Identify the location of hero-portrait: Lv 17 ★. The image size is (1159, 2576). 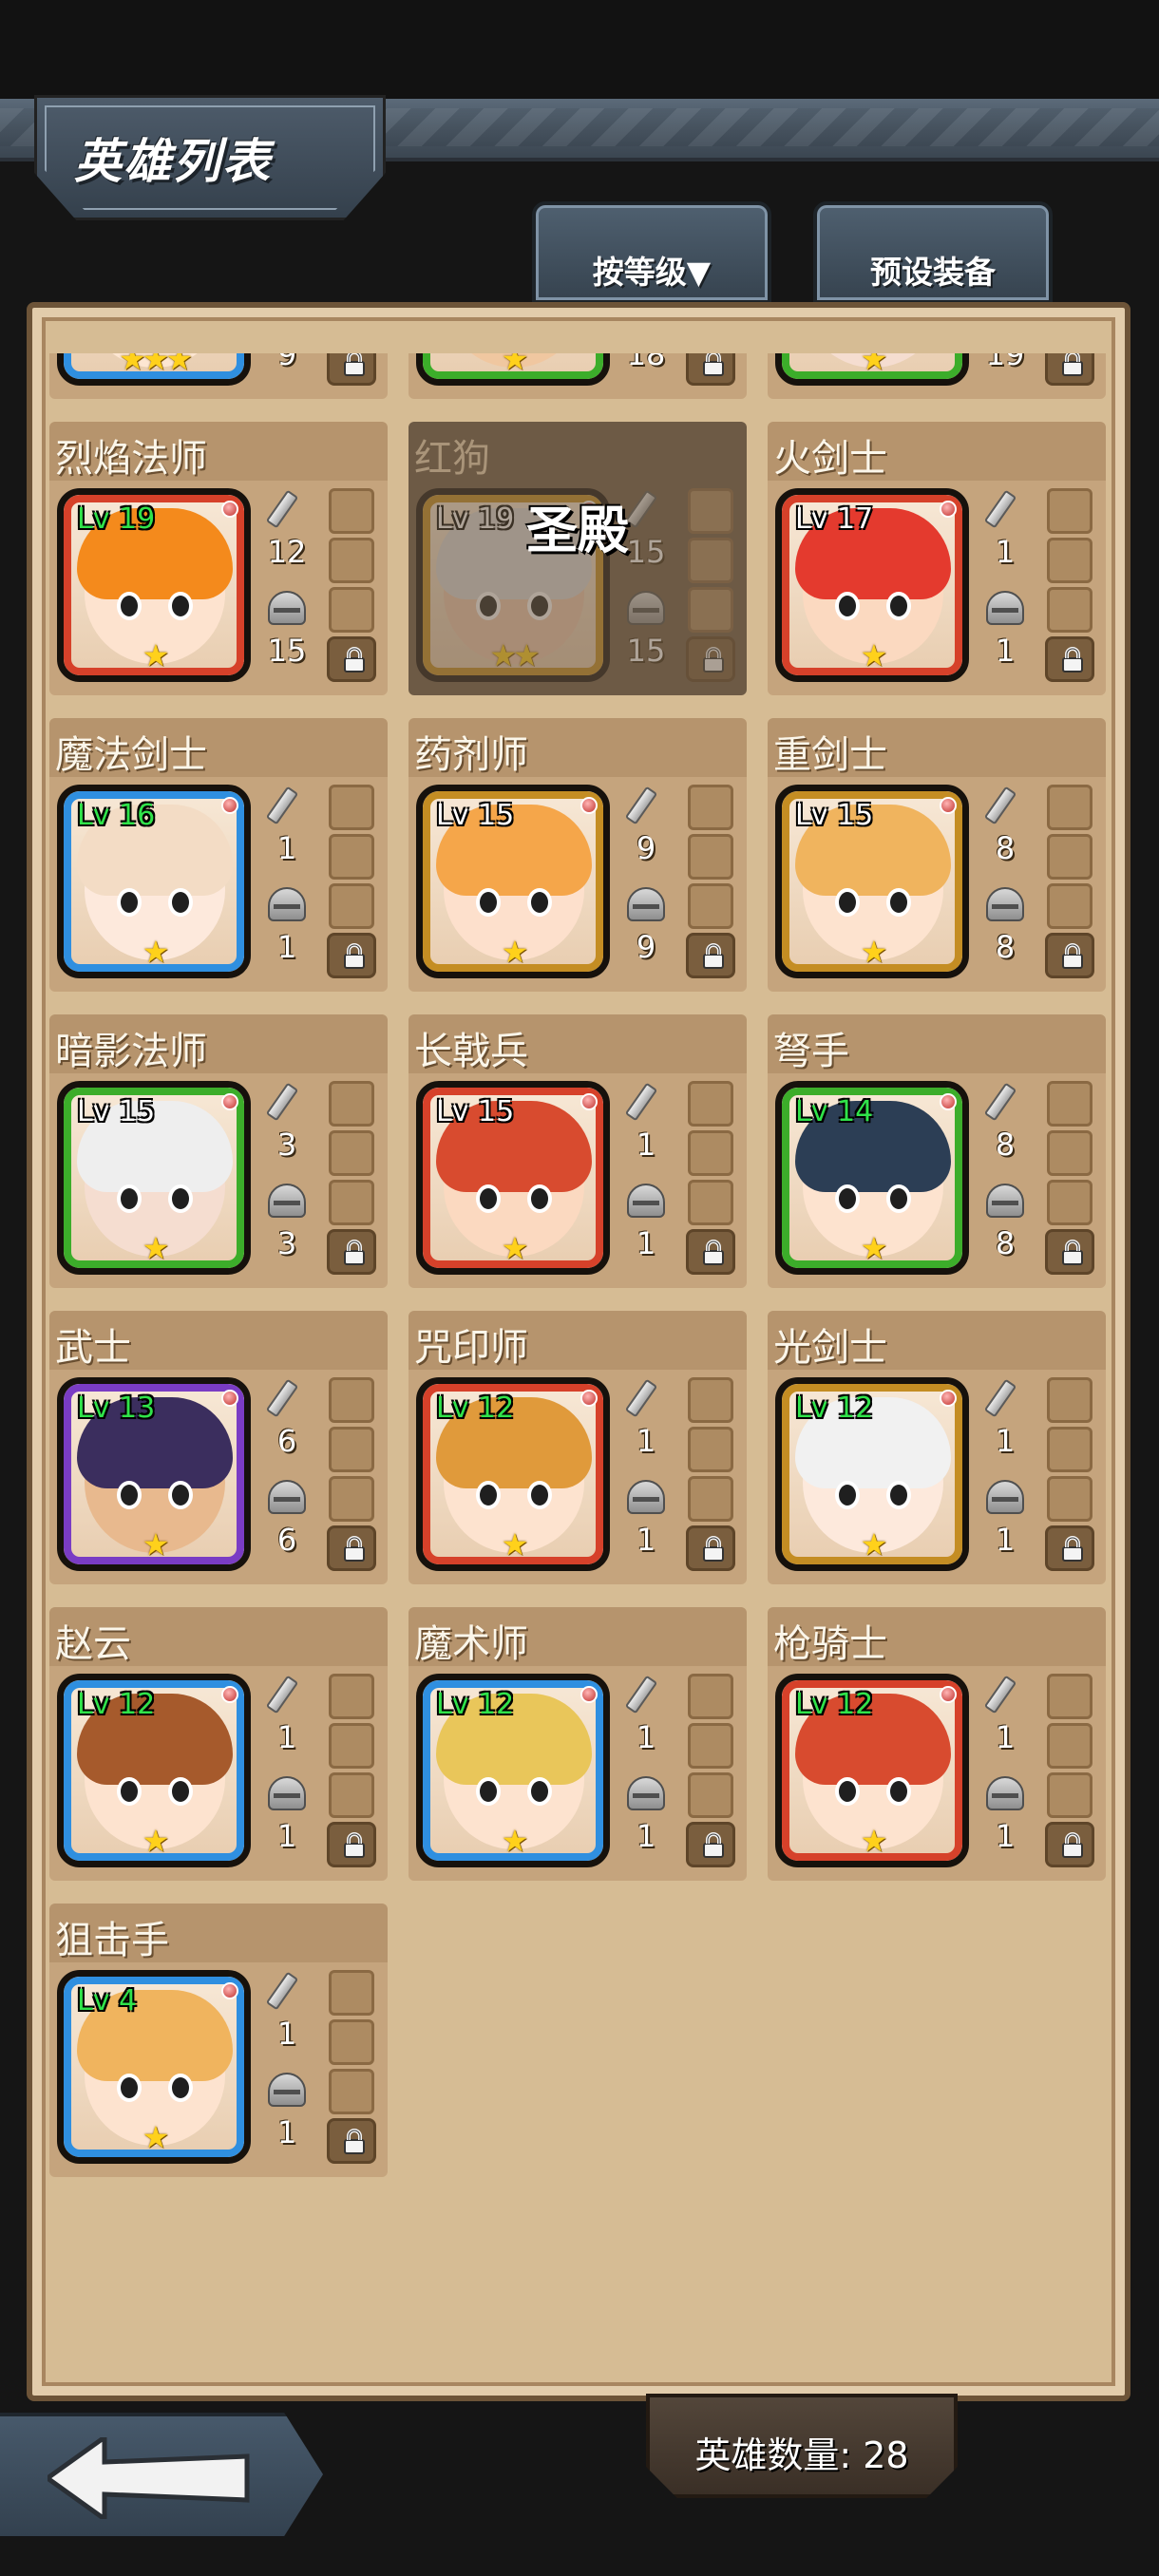
(872, 585).